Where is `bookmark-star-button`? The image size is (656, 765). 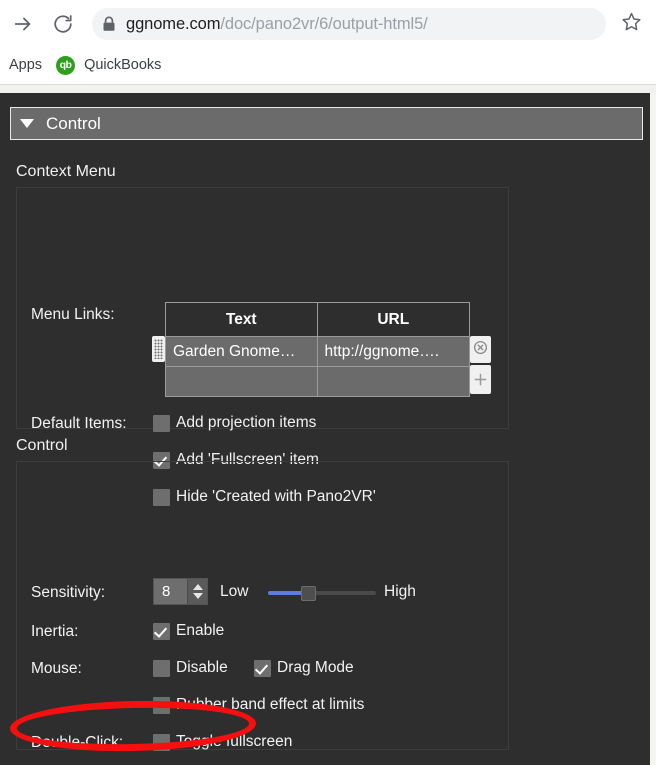
bookmark-star-button is located at coordinates (631, 24).